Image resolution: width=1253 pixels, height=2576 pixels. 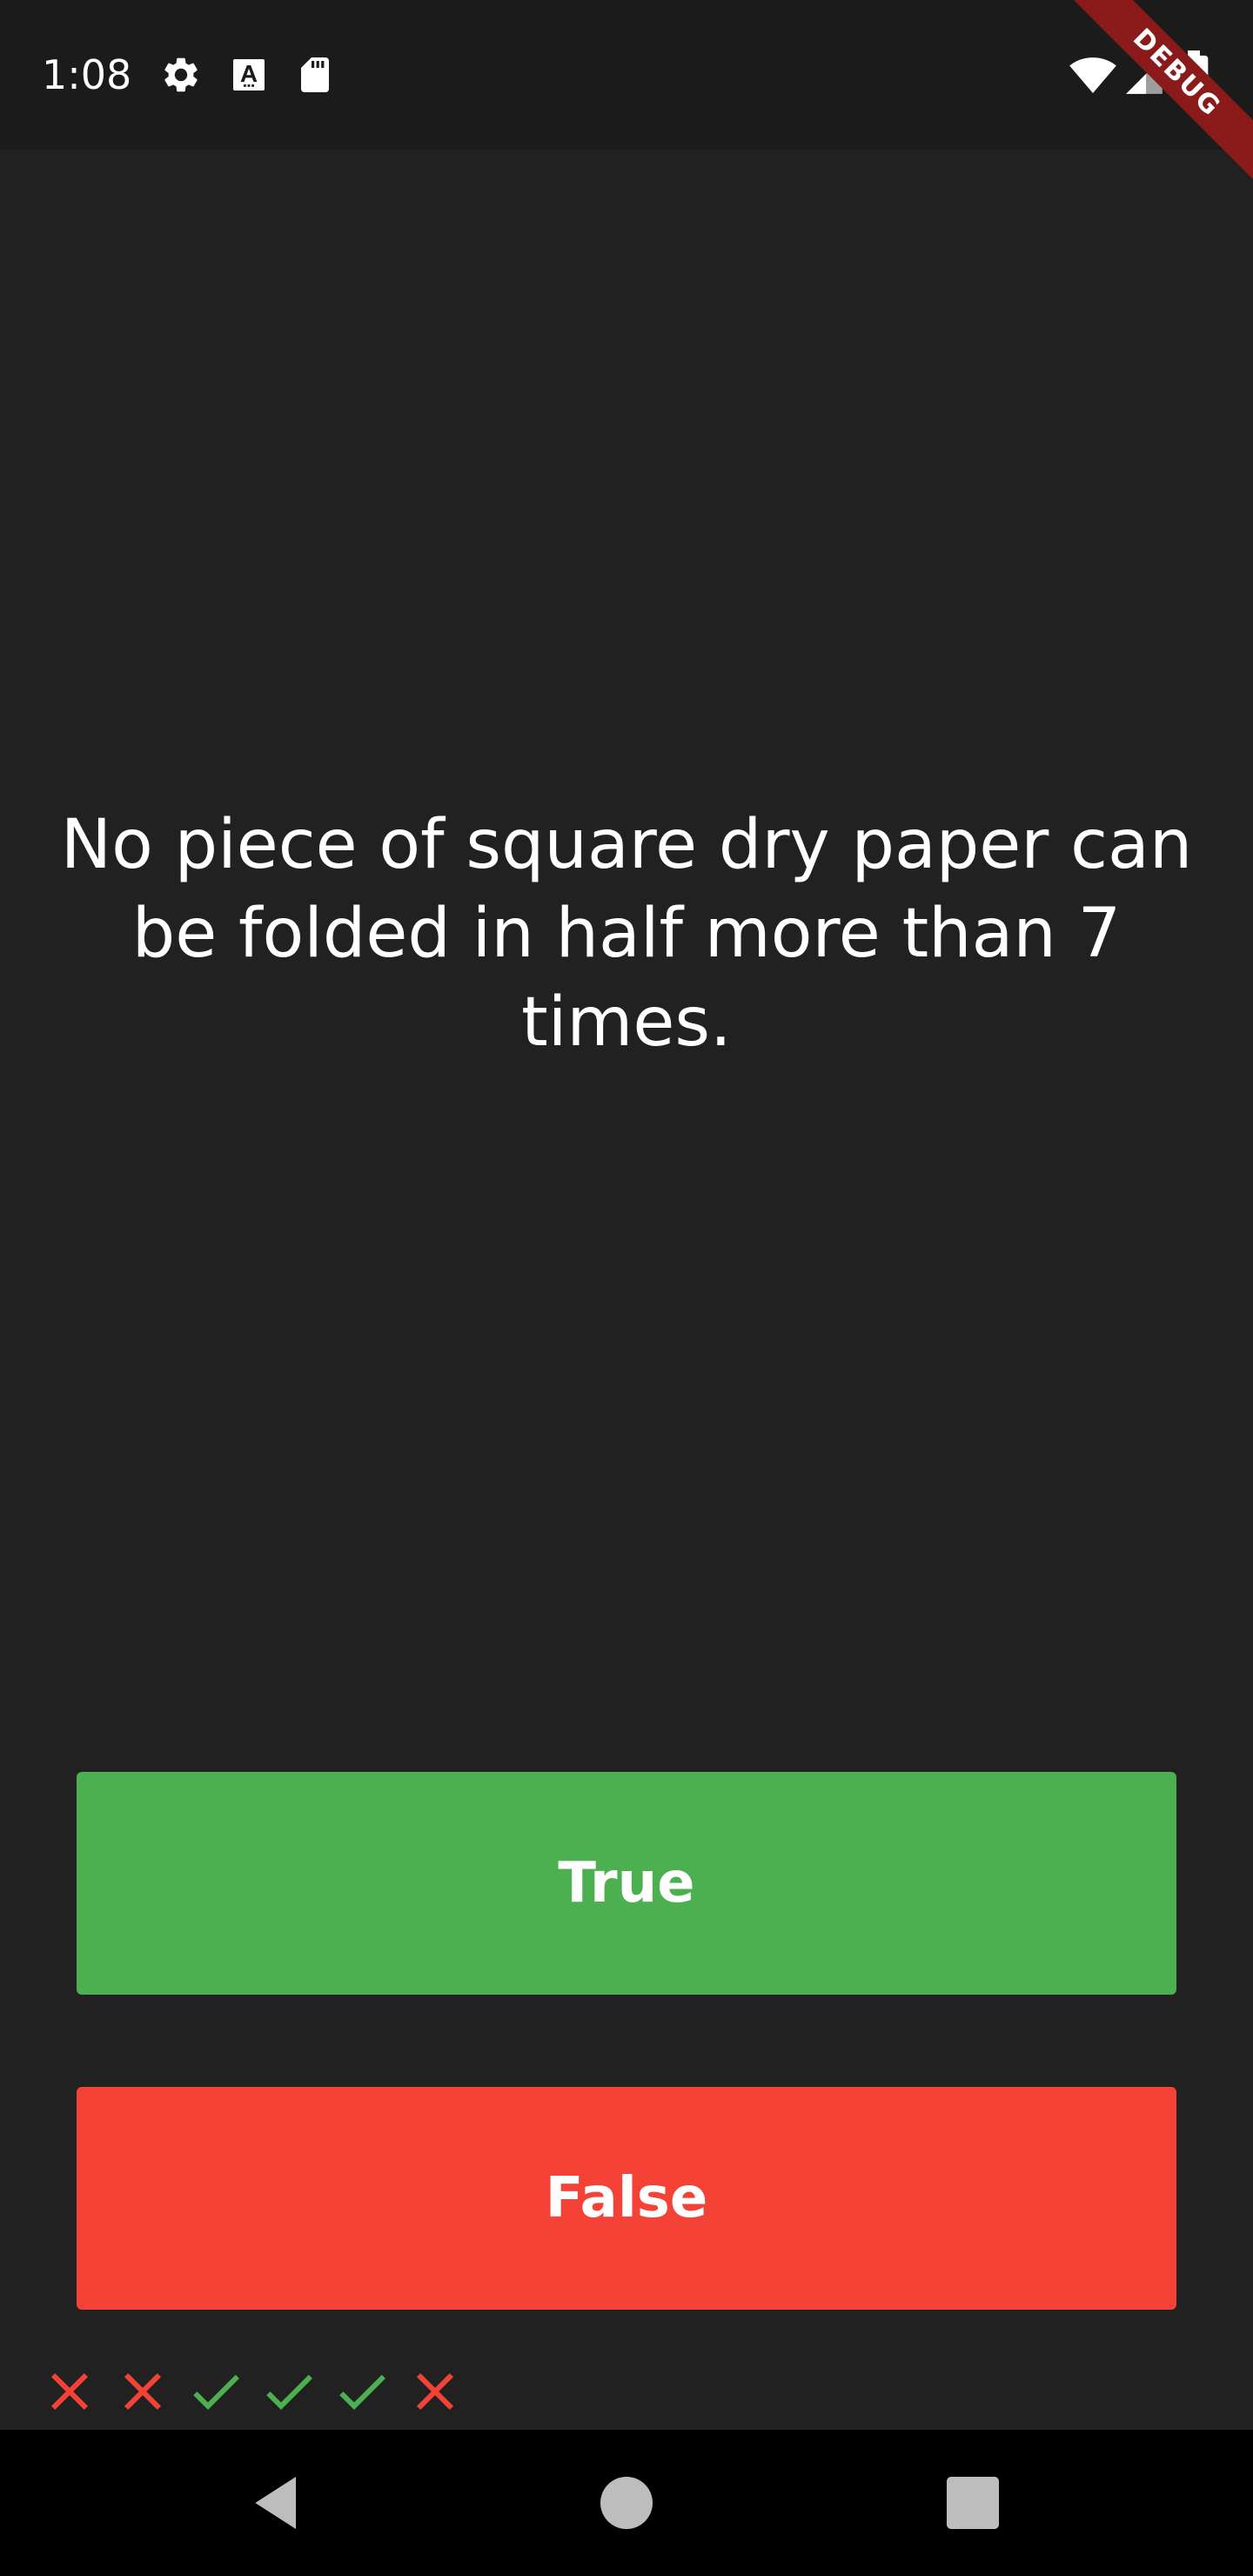 What do you see at coordinates (1093, 74) in the screenshot?
I see `wifi-icon` at bounding box center [1093, 74].